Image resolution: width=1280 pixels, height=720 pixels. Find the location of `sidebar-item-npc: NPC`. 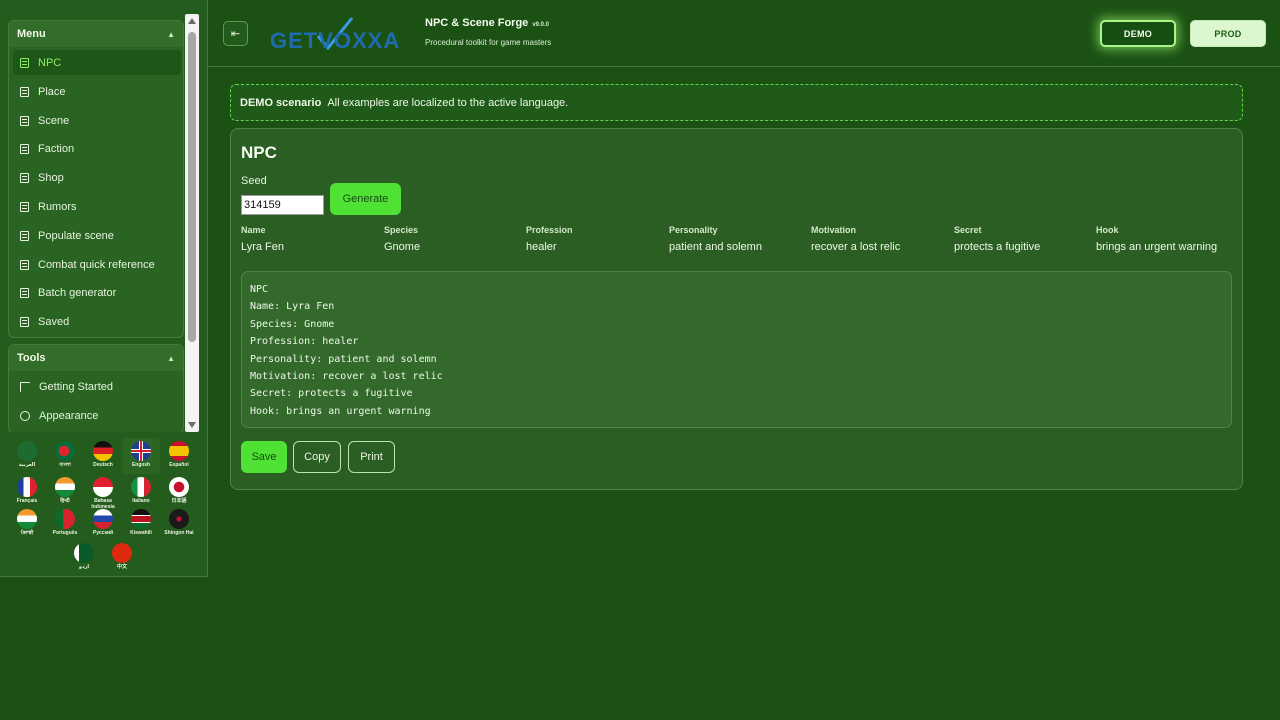

sidebar-item-npc: NPC is located at coordinates (97, 62).